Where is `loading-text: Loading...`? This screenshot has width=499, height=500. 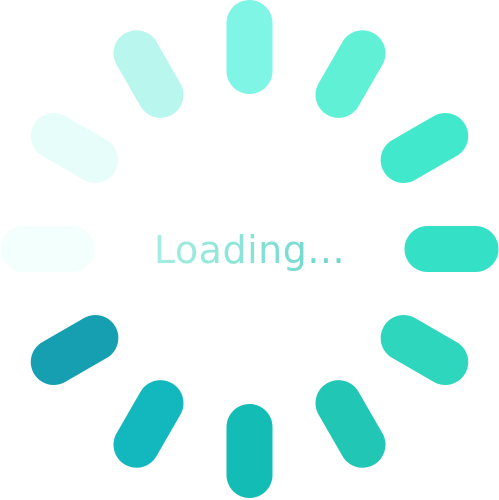 loading-text: Loading... is located at coordinates (249, 250).